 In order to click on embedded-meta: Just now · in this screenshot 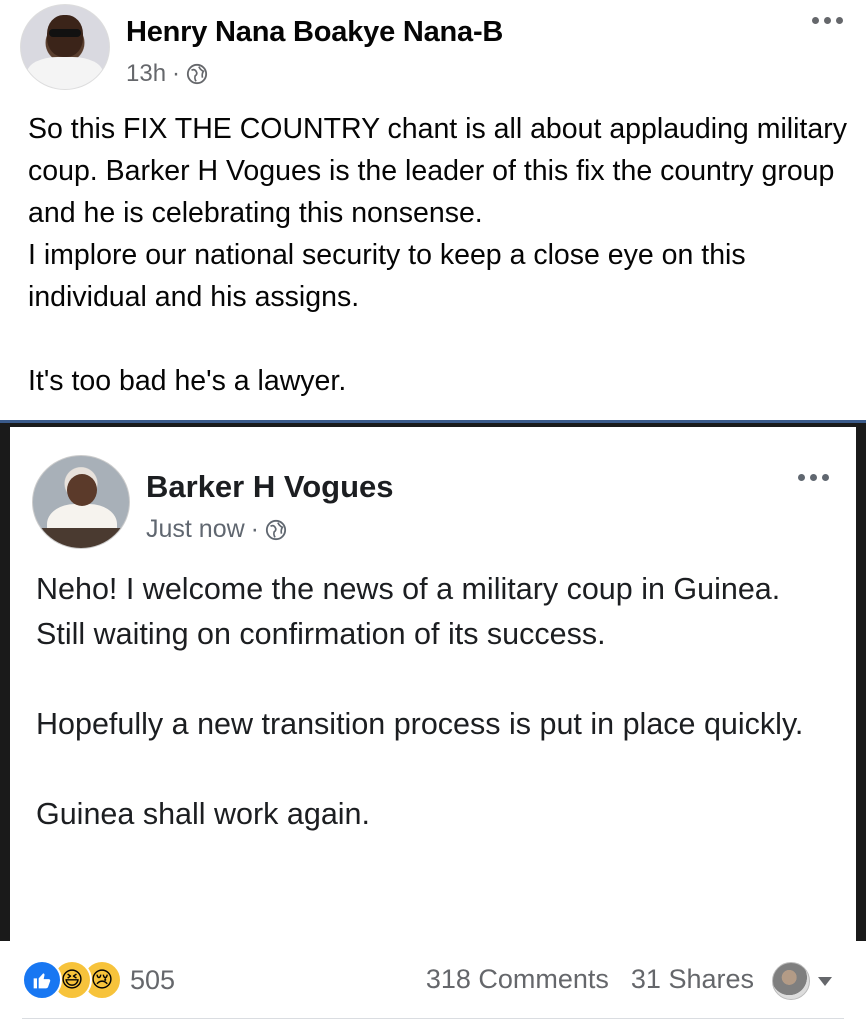, I will do `click(216, 529)`.